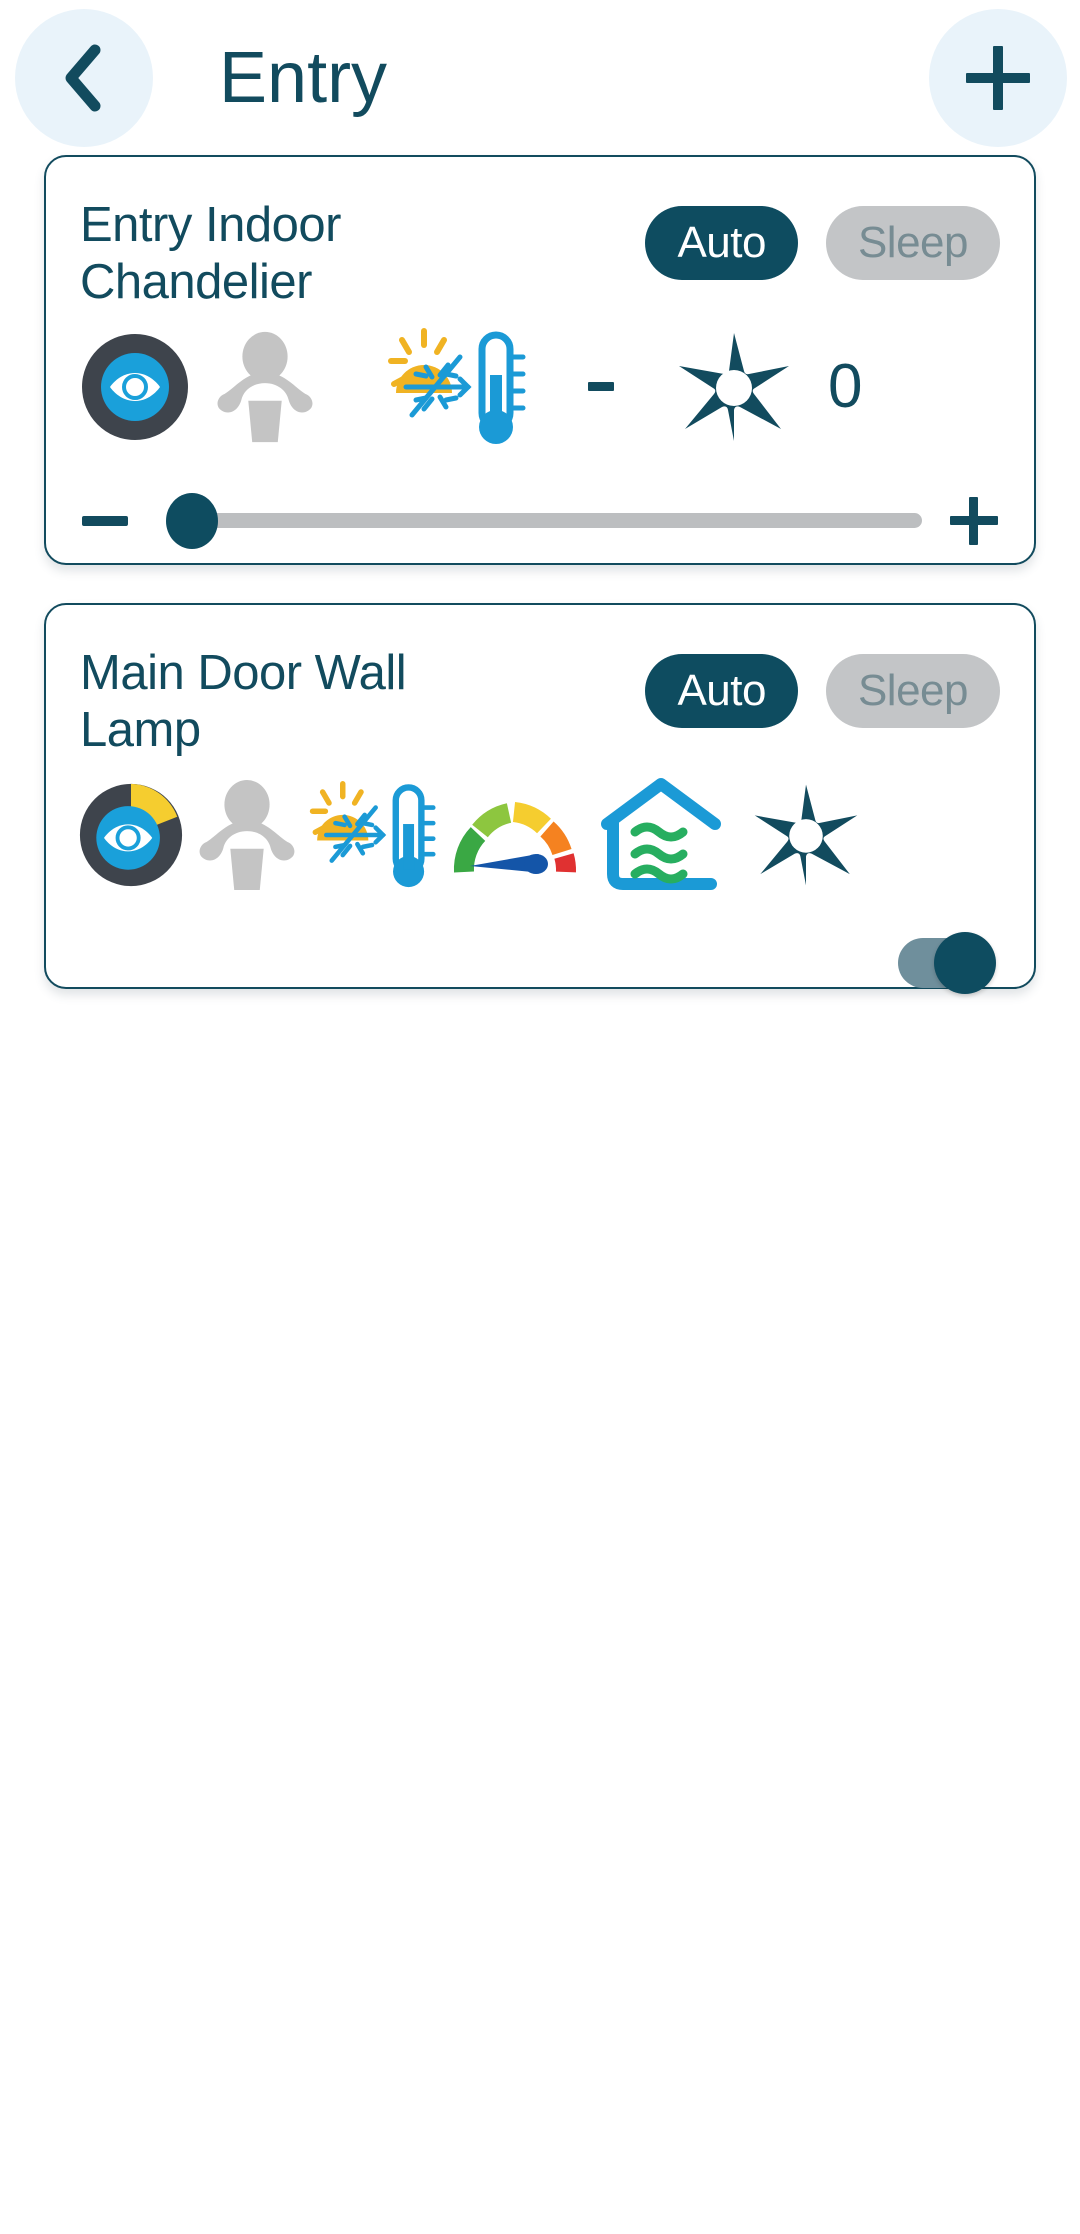  I want to click on brightness-slider-row, so click(540, 521).